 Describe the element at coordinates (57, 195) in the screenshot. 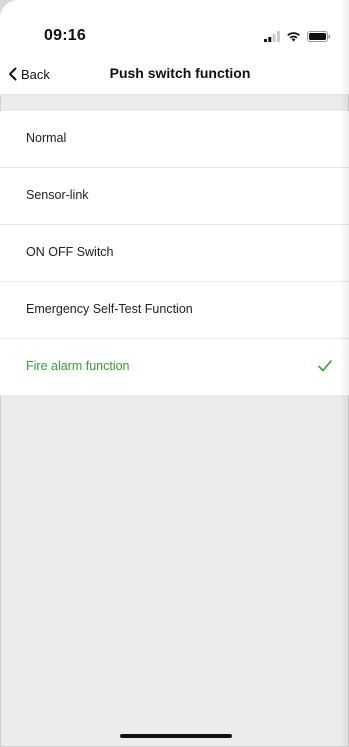

I see `option-label: Sensor-link` at that location.